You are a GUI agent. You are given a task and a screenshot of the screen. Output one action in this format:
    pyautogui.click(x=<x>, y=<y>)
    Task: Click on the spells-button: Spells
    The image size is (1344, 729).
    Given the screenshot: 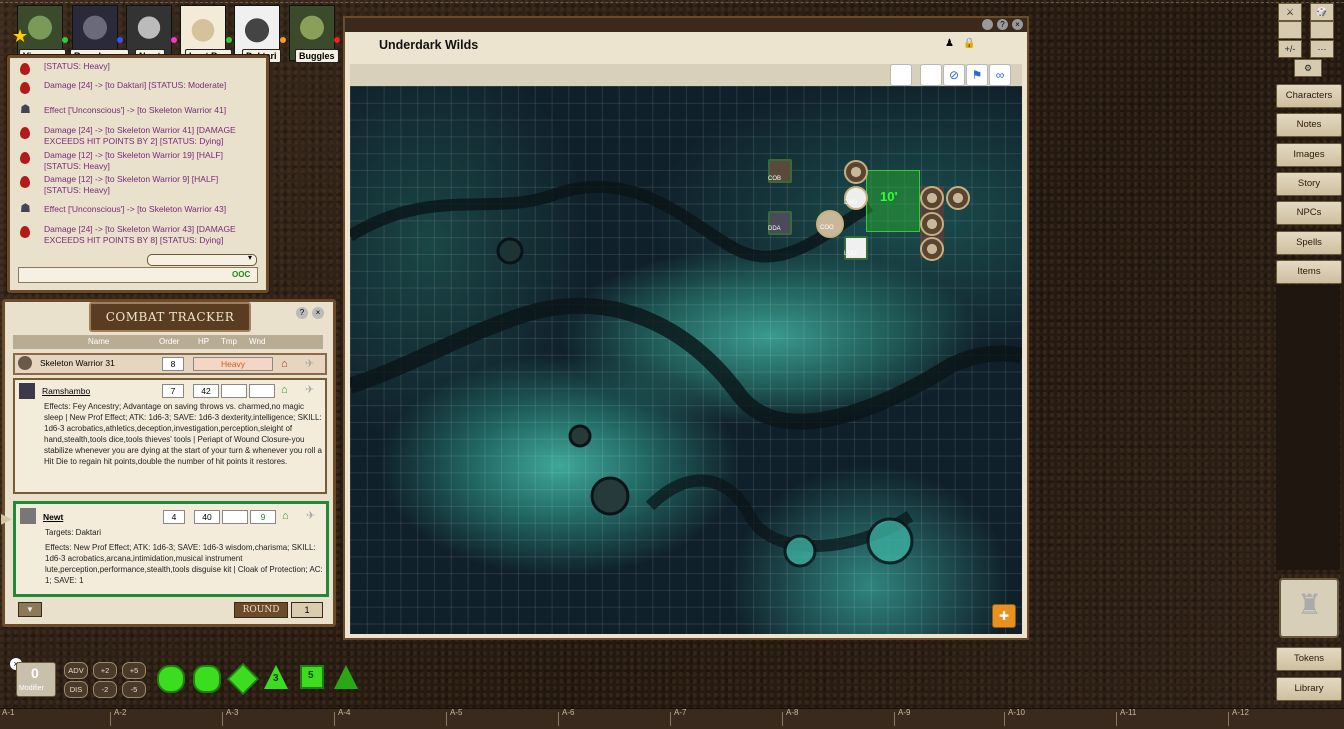 What is the action you would take?
    pyautogui.click(x=1309, y=243)
    